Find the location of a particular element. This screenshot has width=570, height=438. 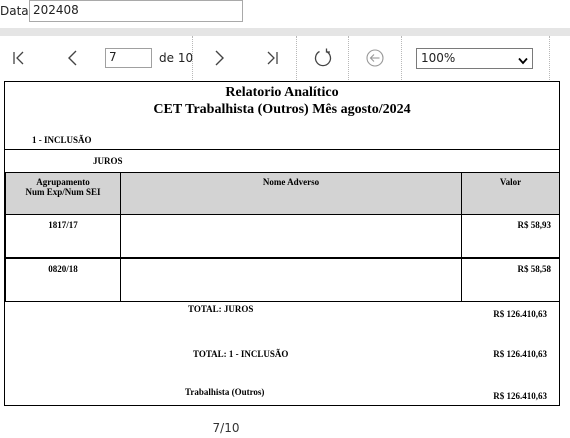

column-header-agrupamento-line2: Num Exp/Num SEI is located at coordinates (63, 192).